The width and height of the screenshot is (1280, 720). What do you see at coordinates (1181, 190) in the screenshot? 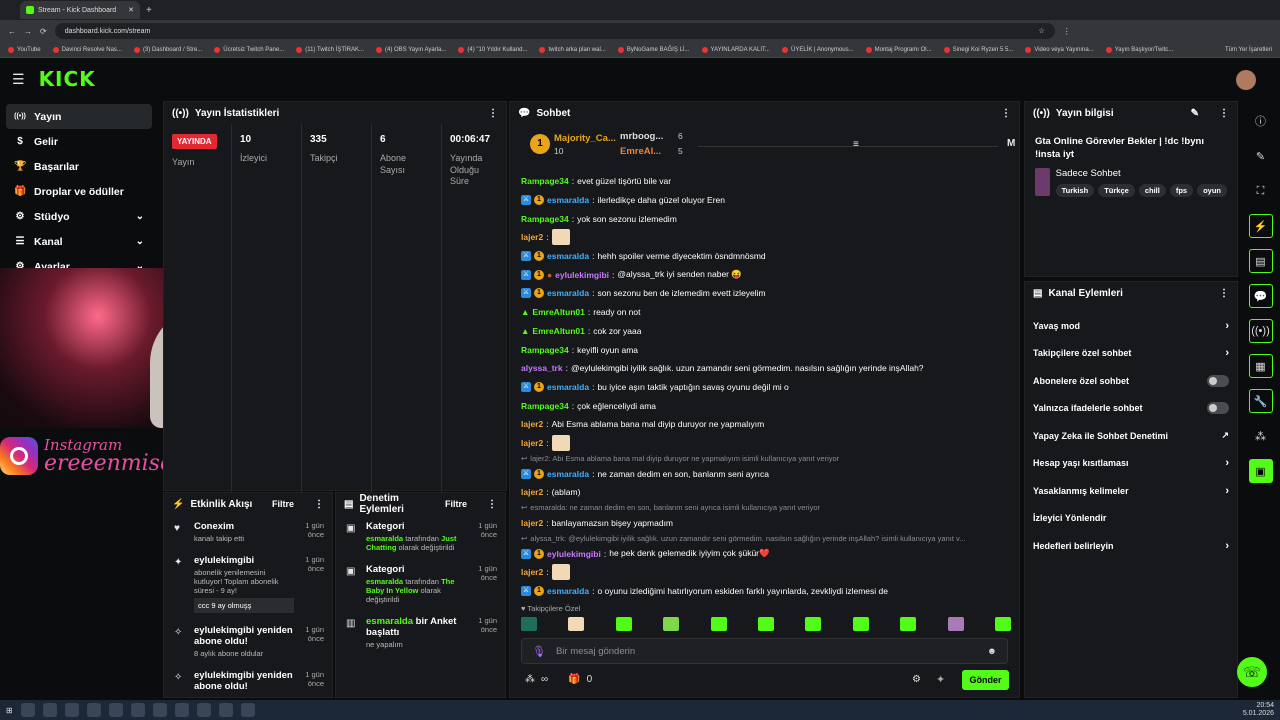
I see `stream-tag: fps` at bounding box center [1181, 190].